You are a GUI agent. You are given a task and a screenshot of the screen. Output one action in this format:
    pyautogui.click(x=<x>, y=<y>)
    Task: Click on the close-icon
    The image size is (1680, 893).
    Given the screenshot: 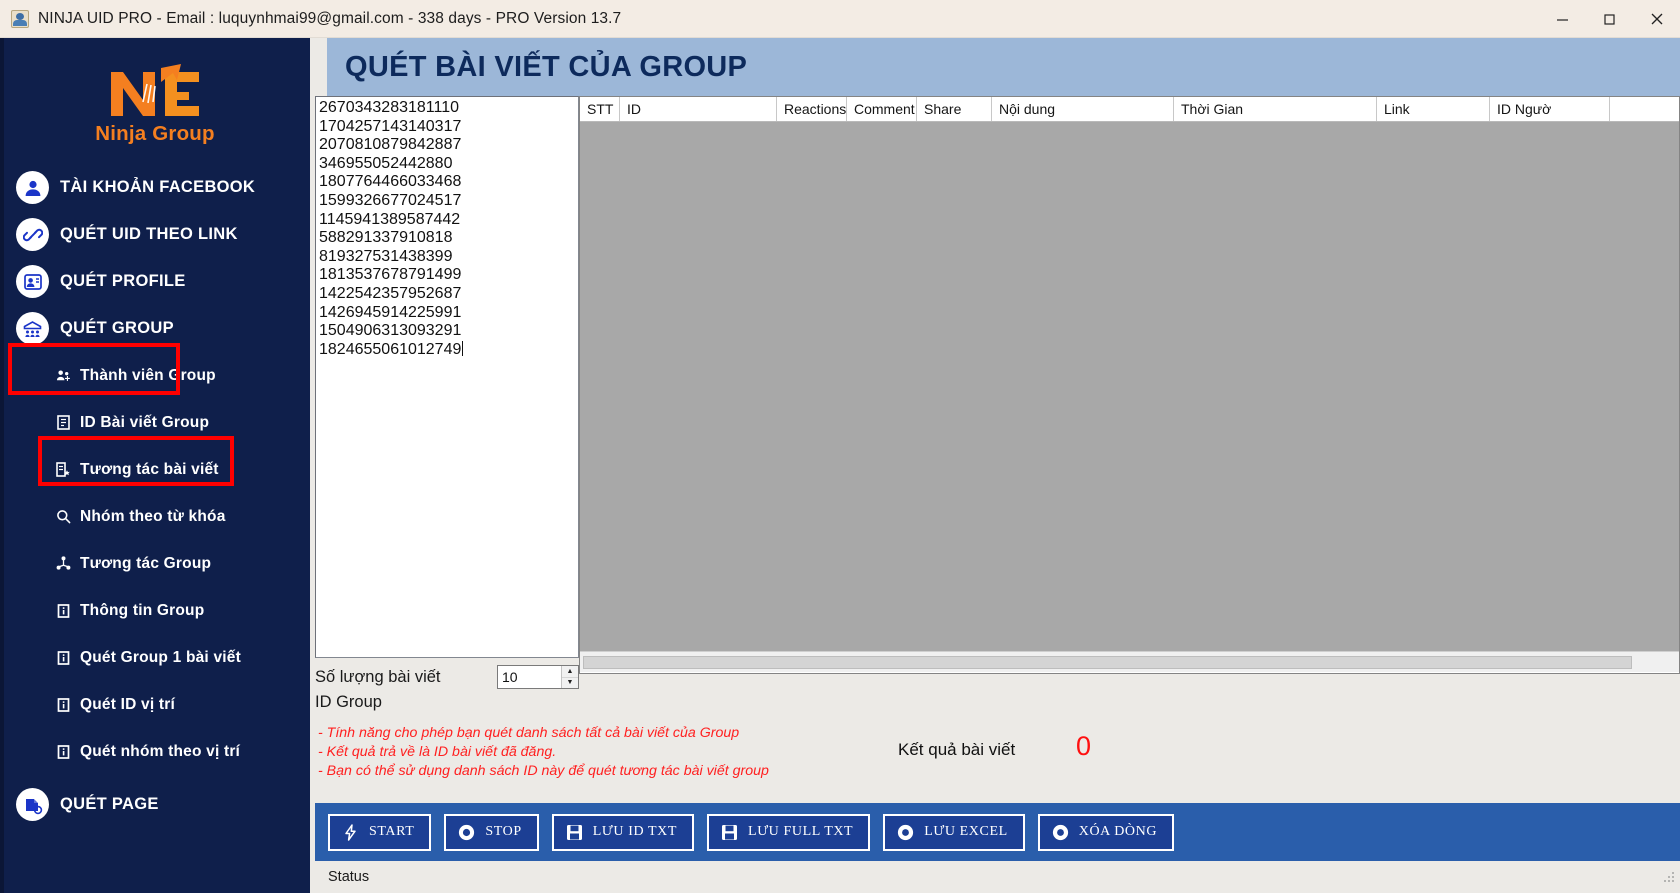 What is the action you would take?
    pyautogui.click(x=1656, y=19)
    